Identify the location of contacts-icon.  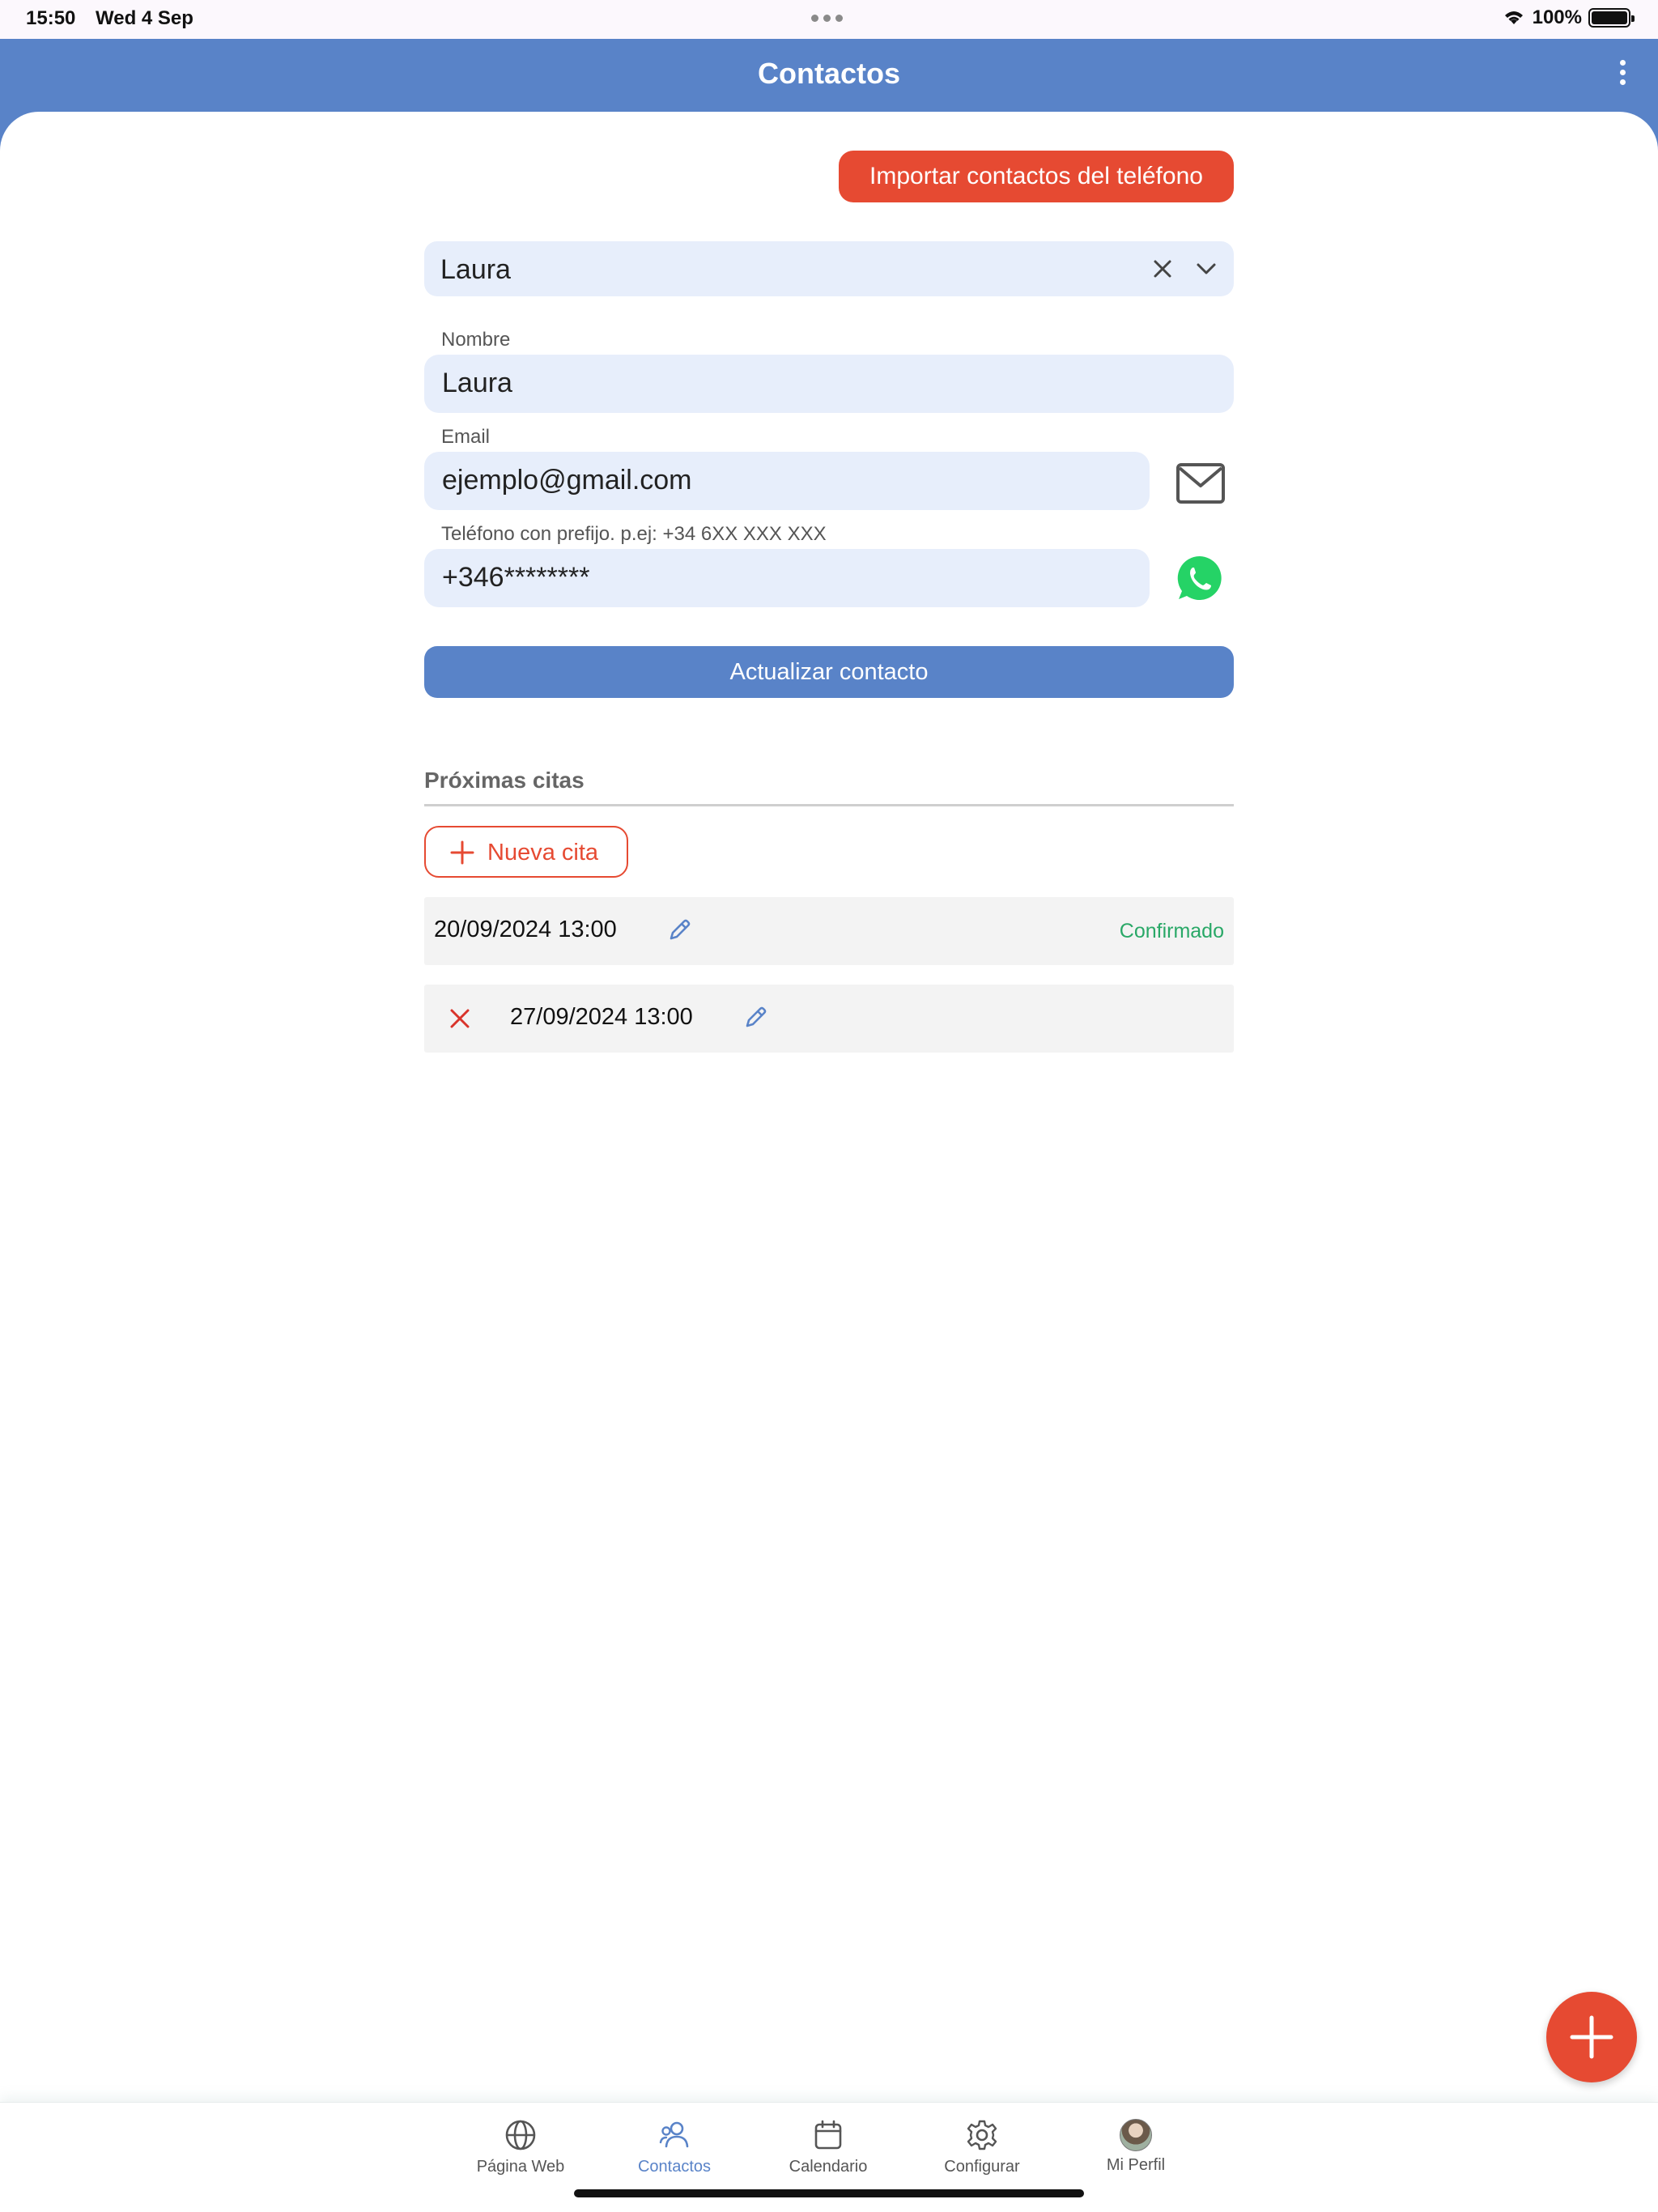
(674, 2134).